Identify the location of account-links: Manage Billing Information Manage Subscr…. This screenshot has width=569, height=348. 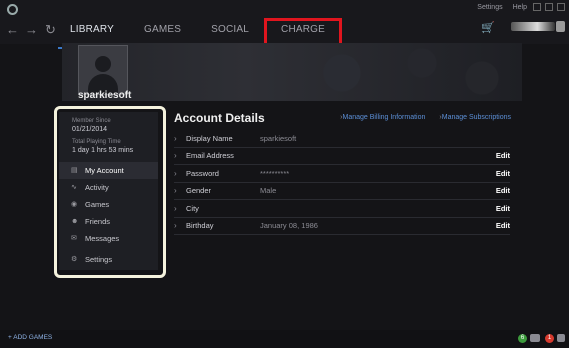
(426, 117).